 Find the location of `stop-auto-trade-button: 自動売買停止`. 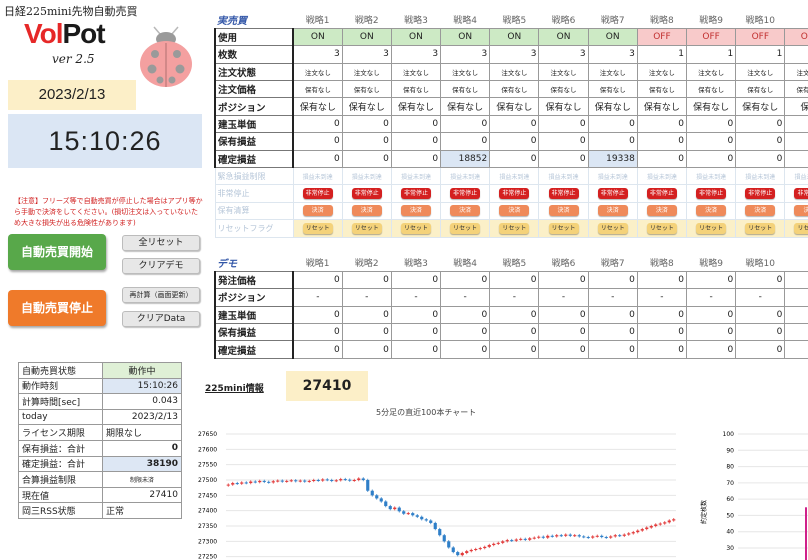

stop-auto-trade-button: 自動売買停止 is located at coordinates (57, 308).